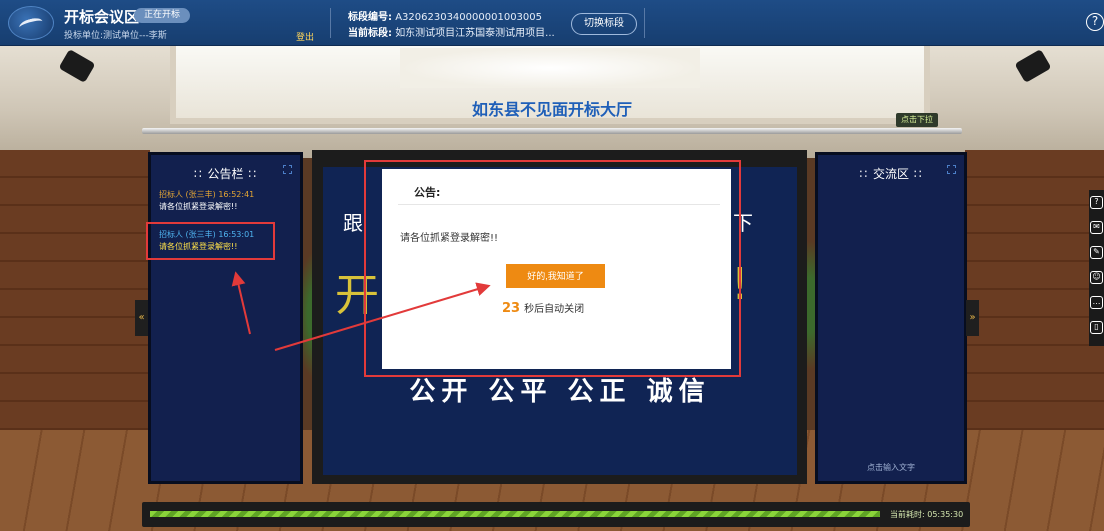  I want to click on section-number: 标段编号: A3206230340000001003005, so click(445, 15).